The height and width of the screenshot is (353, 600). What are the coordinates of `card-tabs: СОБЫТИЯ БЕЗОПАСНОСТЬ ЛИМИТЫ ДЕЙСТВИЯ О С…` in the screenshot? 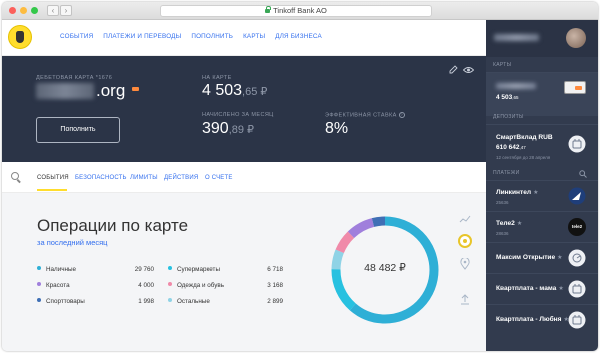 It's located at (244, 177).